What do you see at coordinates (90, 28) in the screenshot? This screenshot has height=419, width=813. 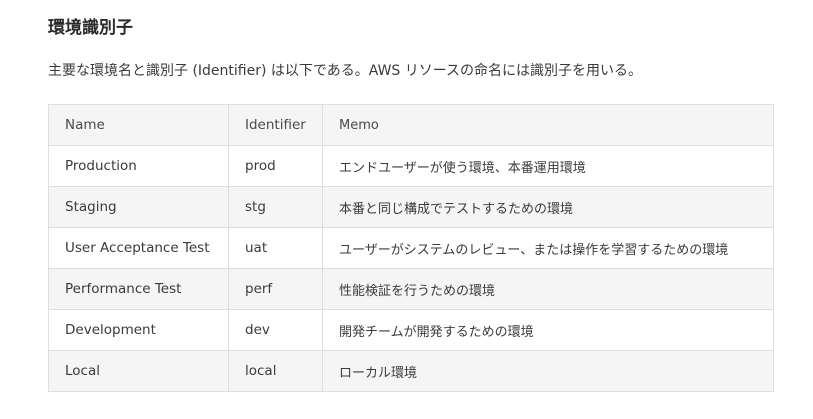 I see `section-heading: 環境識別子` at bounding box center [90, 28].